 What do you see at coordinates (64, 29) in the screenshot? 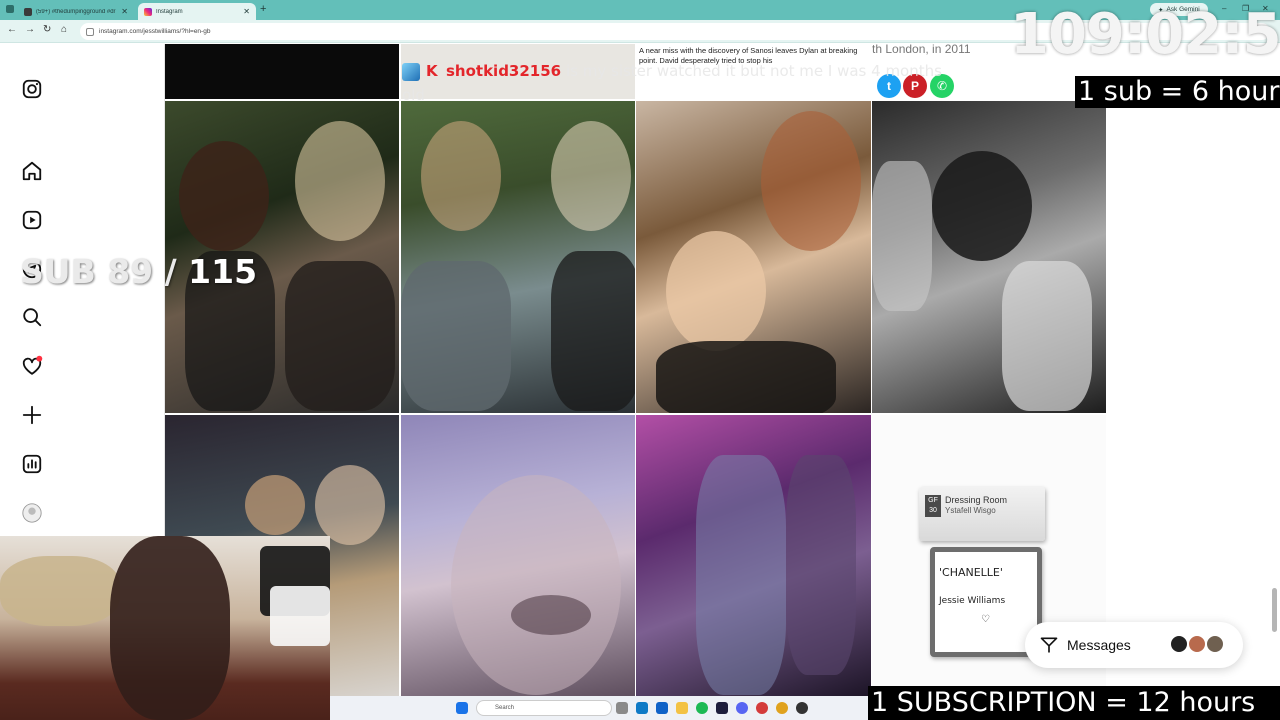
I see `home-button: ⌂` at bounding box center [64, 29].